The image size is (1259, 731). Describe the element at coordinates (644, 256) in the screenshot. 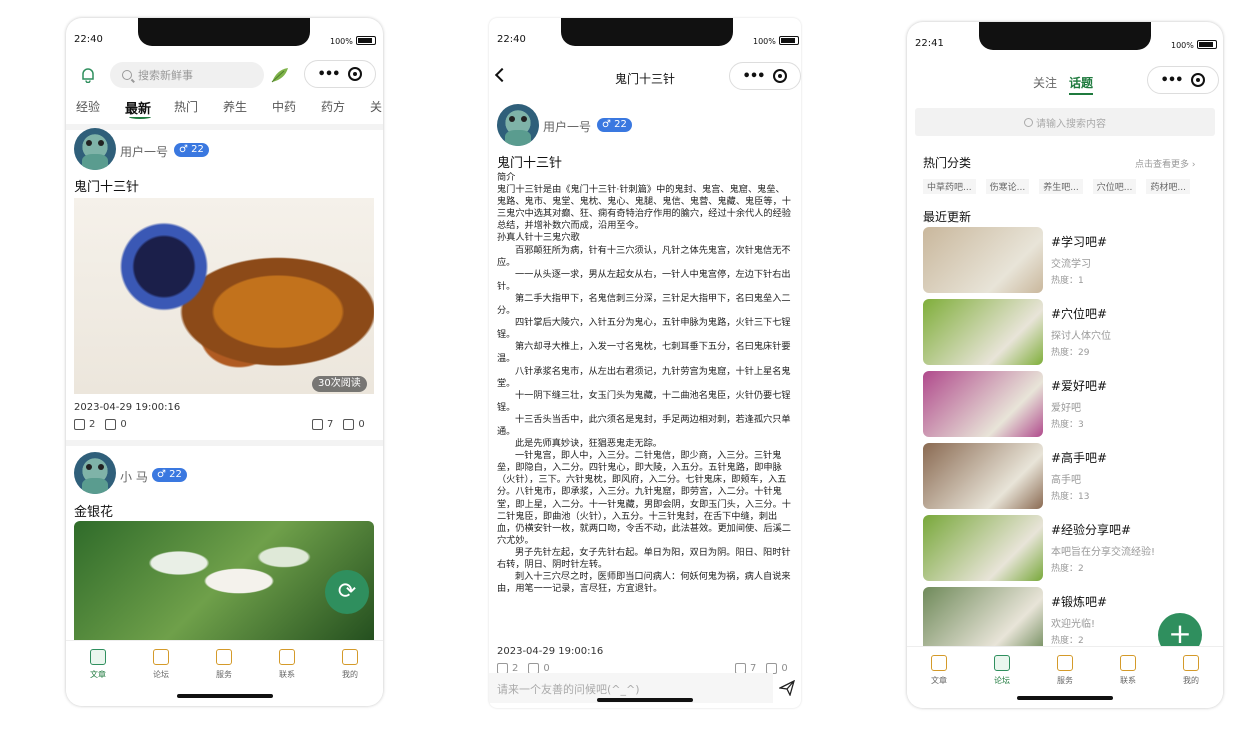

I see `article-paragraph: 百邪颠狂所为病，针有十三穴须认，凡针之体先鬼宫，次针鬼信无不应。` at that location.